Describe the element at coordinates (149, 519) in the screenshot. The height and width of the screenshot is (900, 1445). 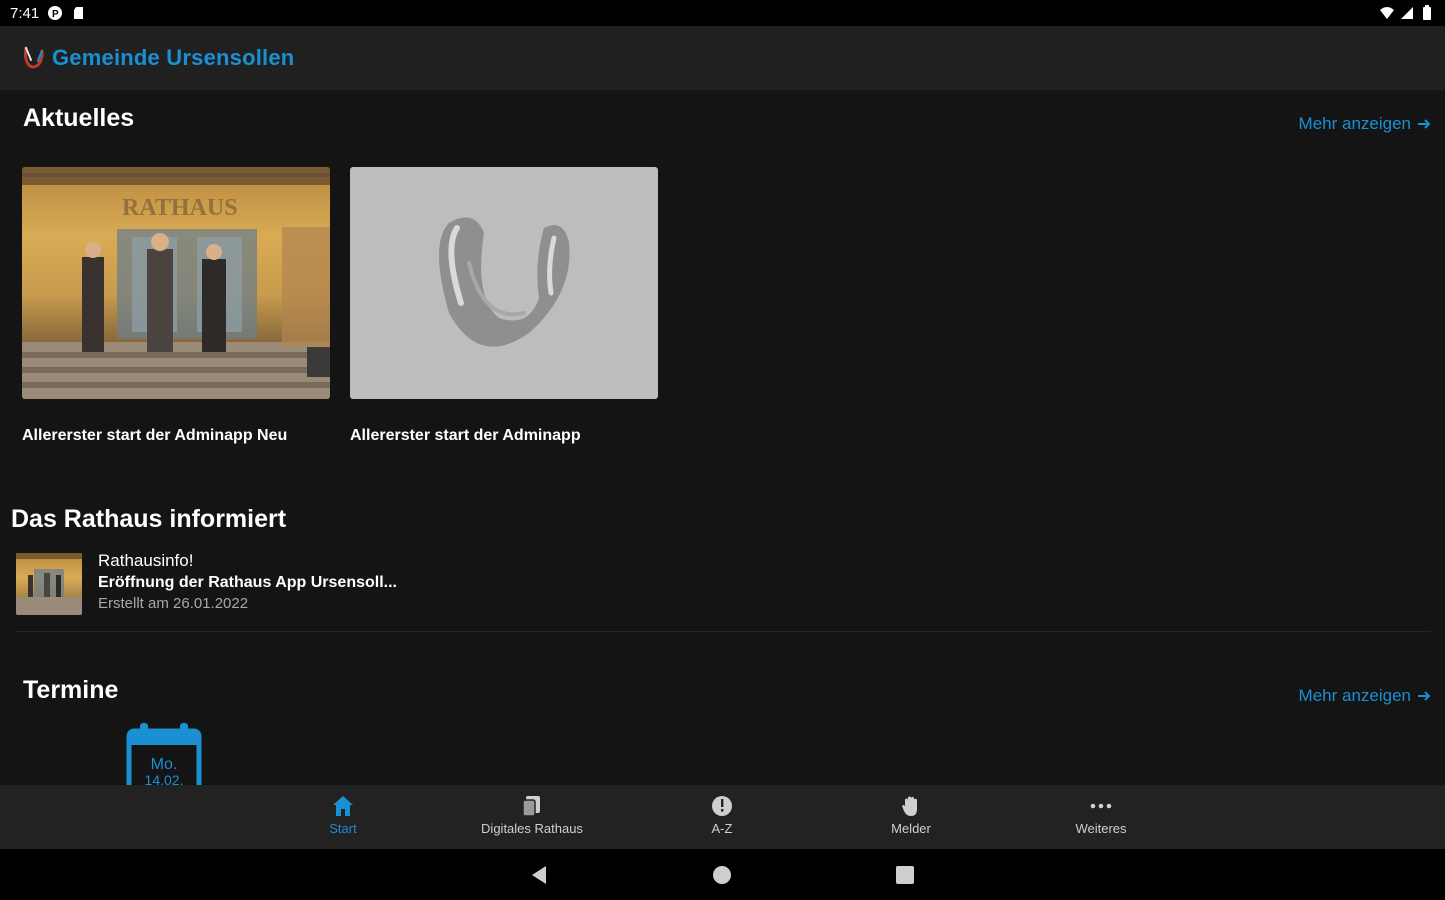
I see `rathaus-informiert-title: Das Rathaus informiert` at that location.